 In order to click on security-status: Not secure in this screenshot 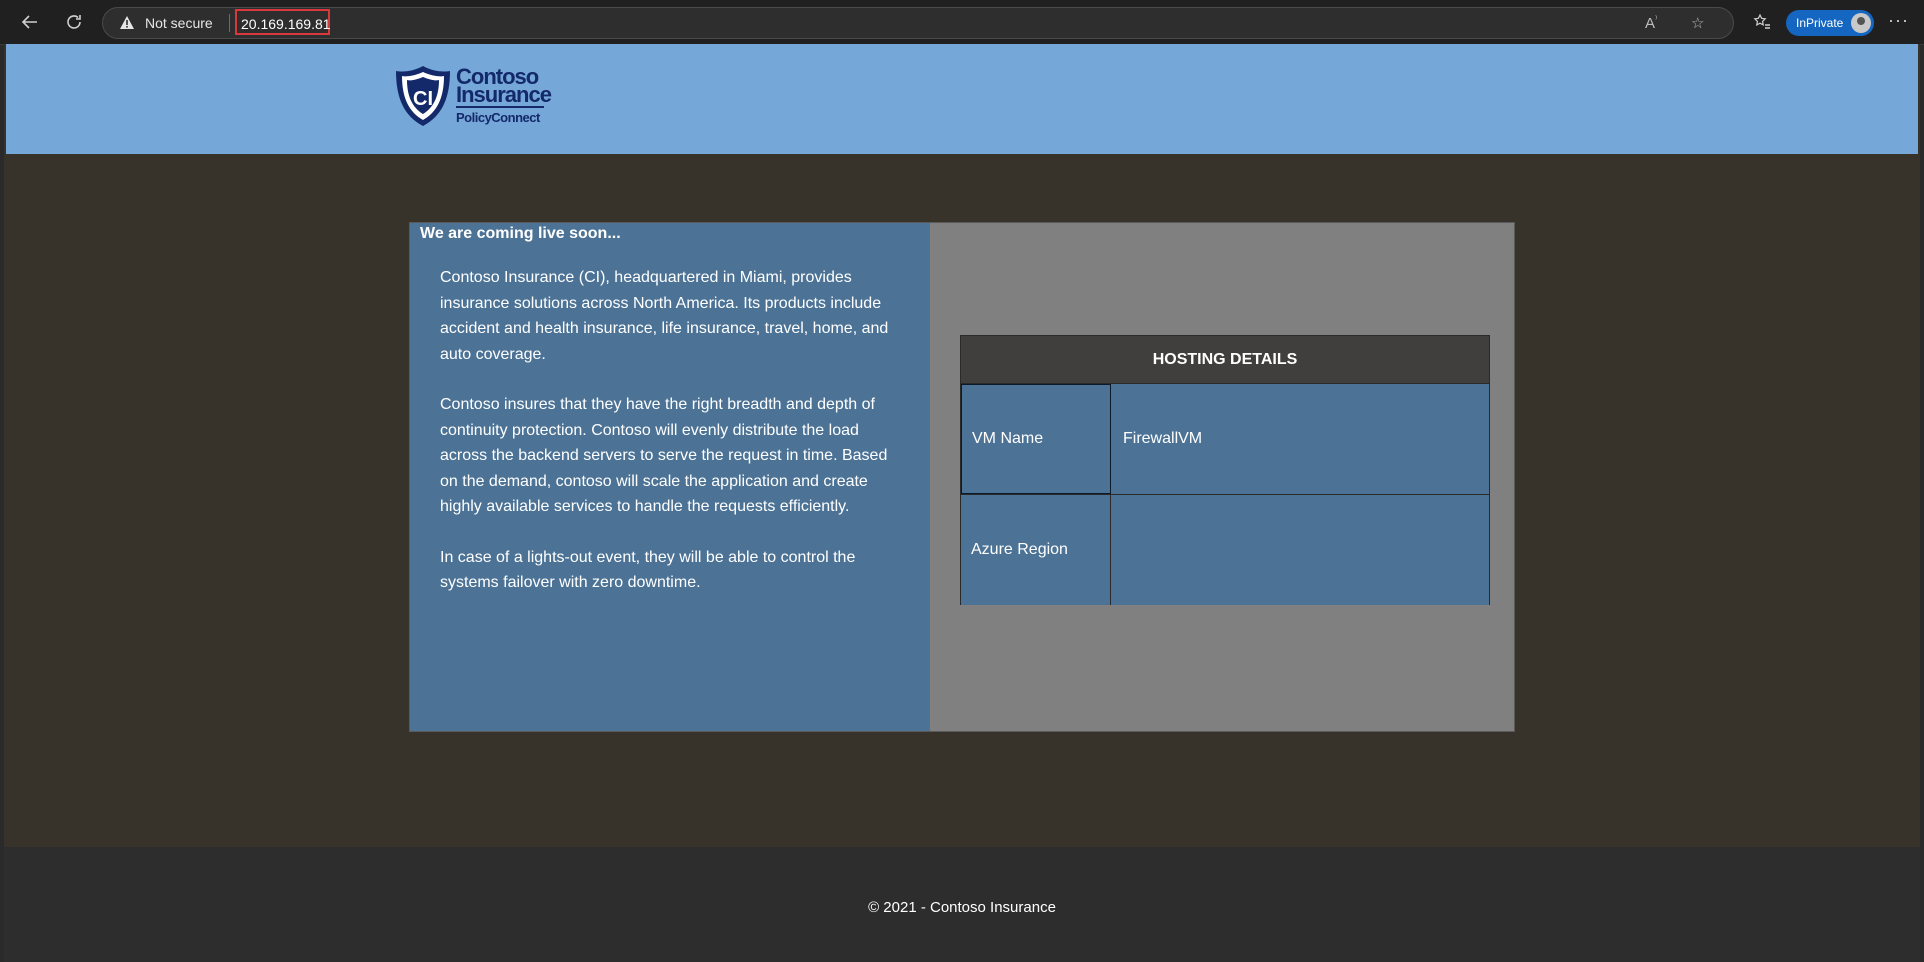, I will do `click(179, 23)`.